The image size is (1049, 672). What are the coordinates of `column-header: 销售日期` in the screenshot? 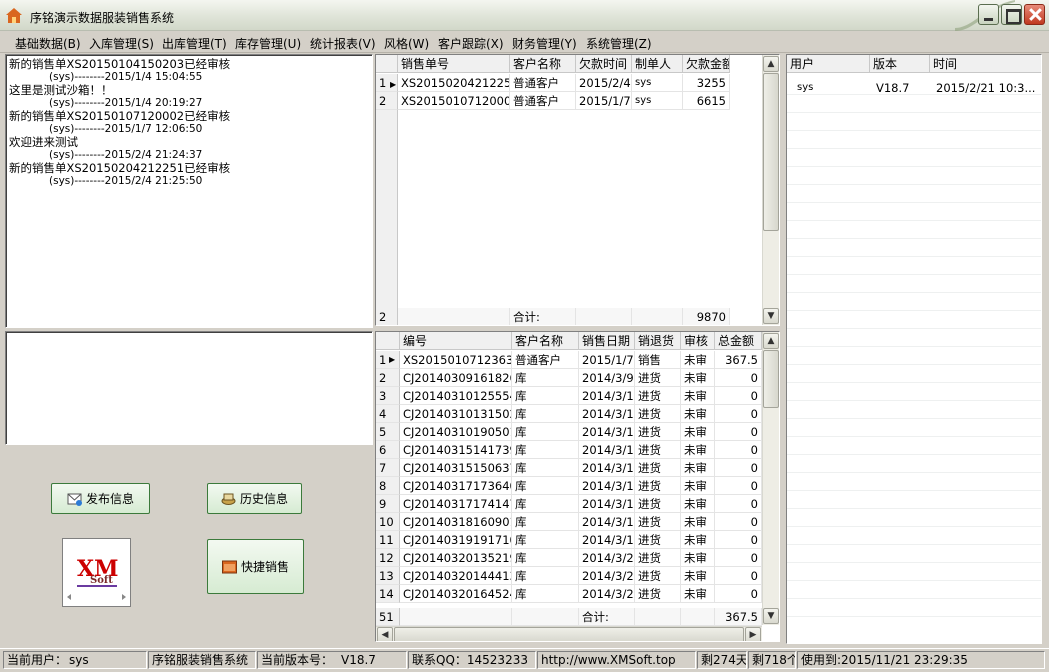 It's located at (607, 341).